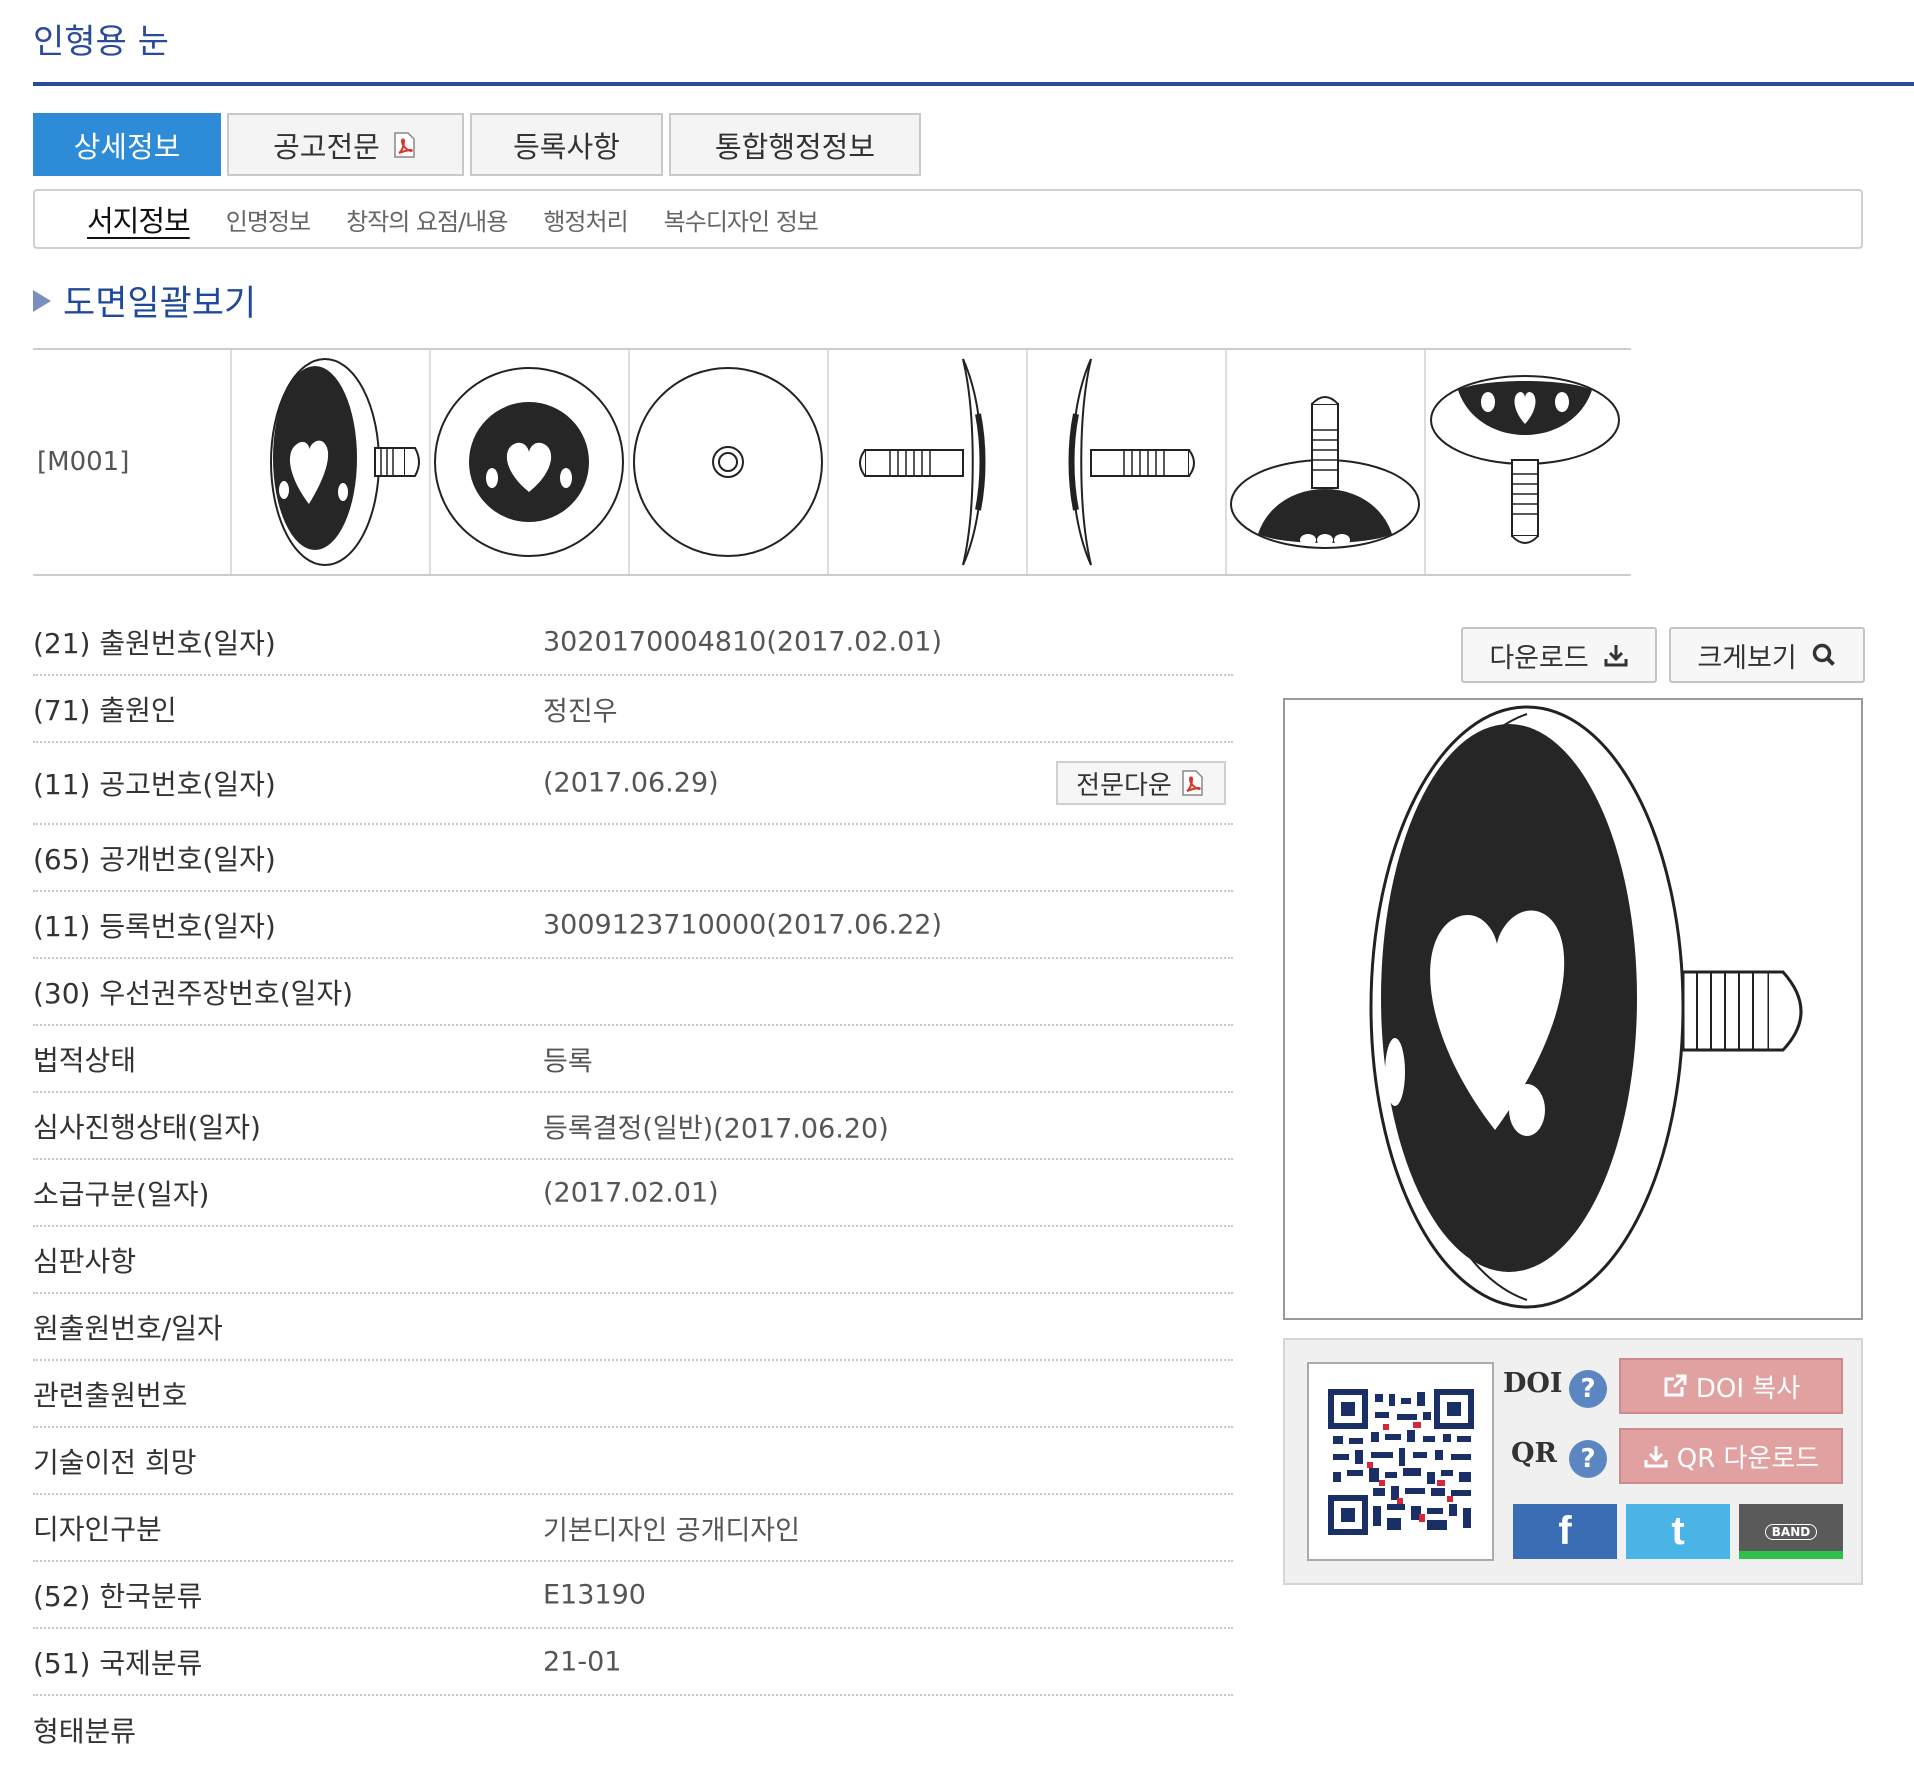 The image size is (1914, 1775). I want to click on doi-copy-button: DOI 복사, so click(1731, 1386).